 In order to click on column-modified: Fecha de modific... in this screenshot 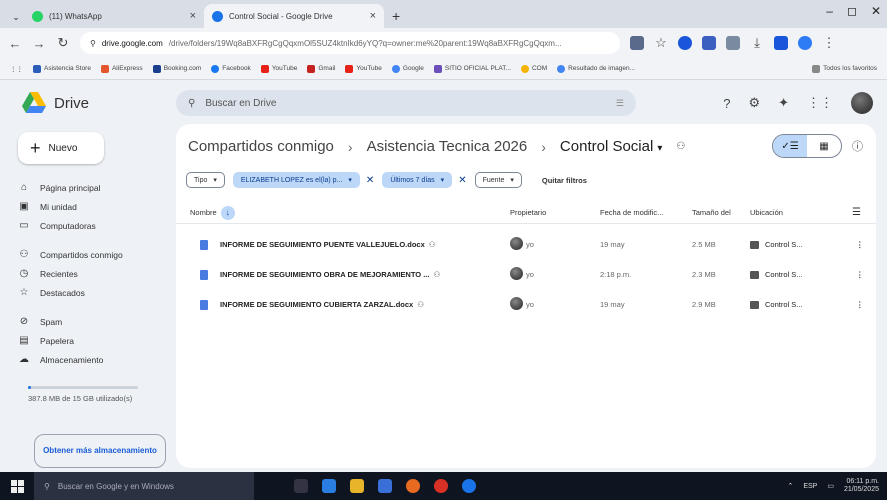, I will do `click(631, 212)`.